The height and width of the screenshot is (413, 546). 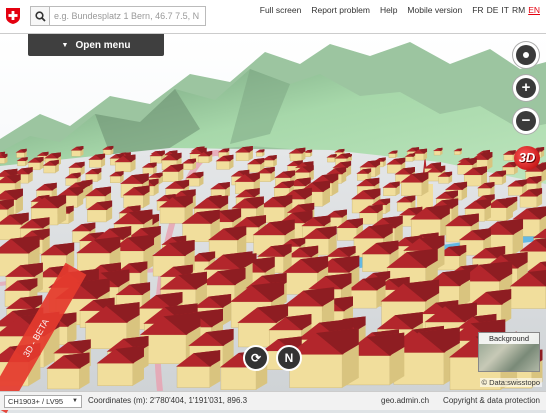 I want to click on search-button, so click(x=40, y=16).